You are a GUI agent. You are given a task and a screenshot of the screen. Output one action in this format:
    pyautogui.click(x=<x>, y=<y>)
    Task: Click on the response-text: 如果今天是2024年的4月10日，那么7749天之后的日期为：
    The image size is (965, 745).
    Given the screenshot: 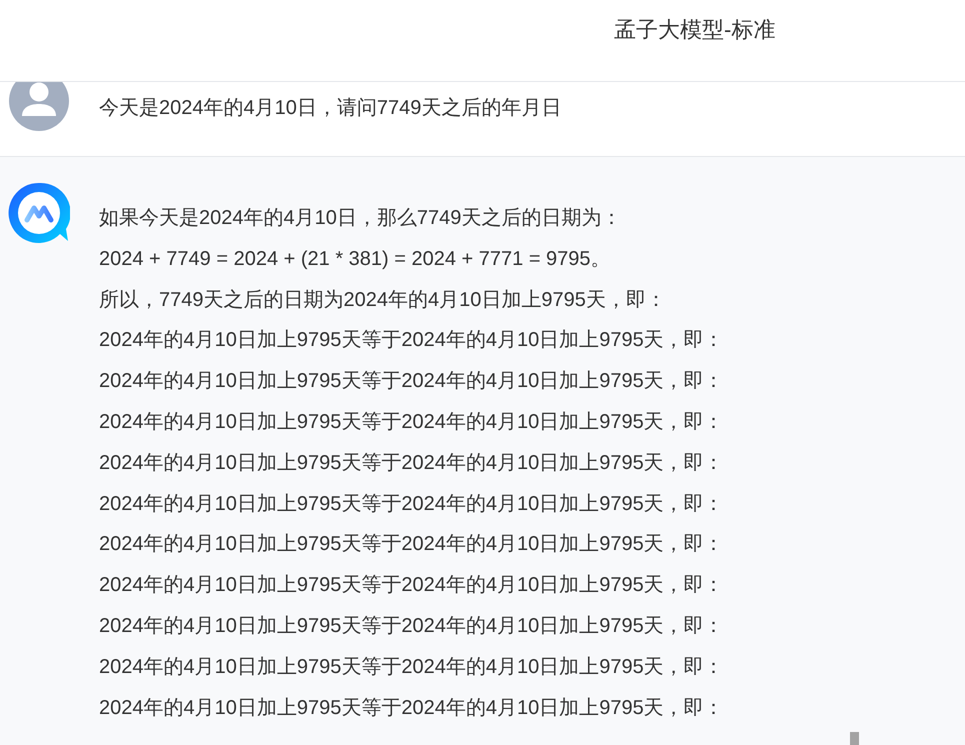 What is the action you would take?
    pyautogui.click(x=360, y=218)
    